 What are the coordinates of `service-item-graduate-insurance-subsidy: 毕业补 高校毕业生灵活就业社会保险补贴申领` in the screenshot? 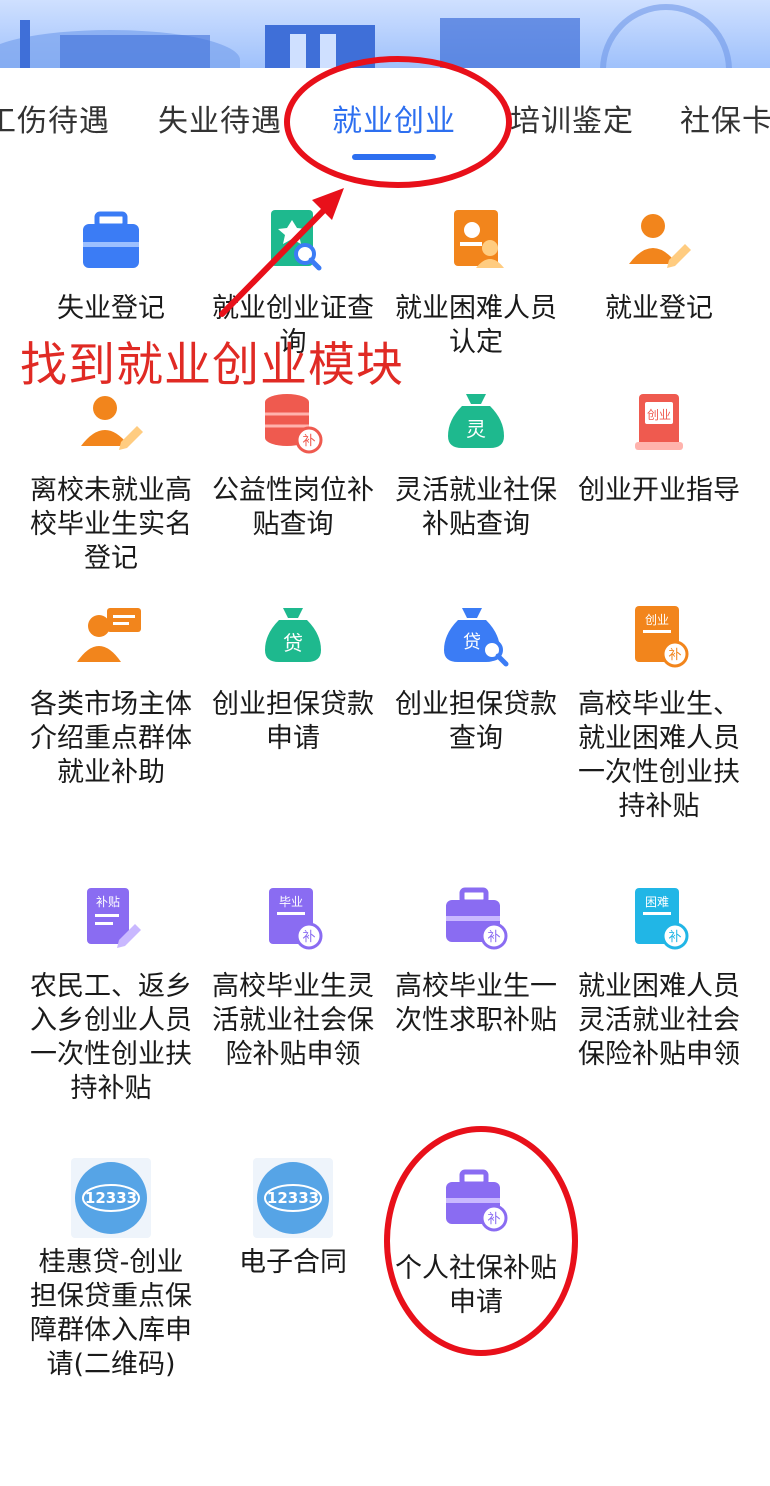 It's located at (293, 978).